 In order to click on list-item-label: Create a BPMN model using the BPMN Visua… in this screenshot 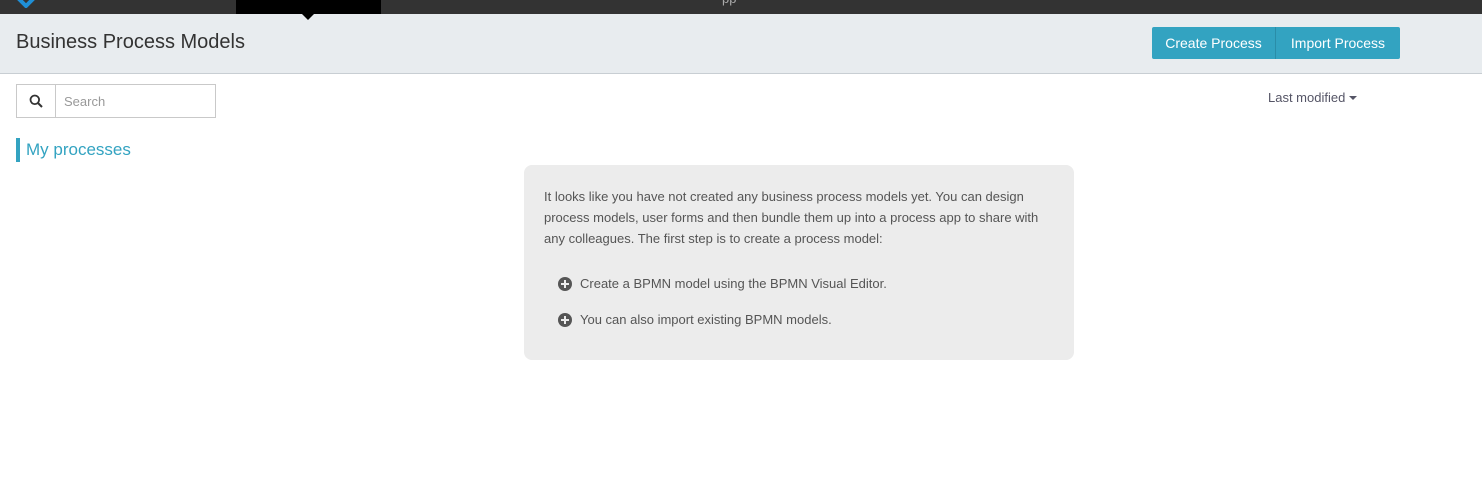, I will do `click(733, 283)`.